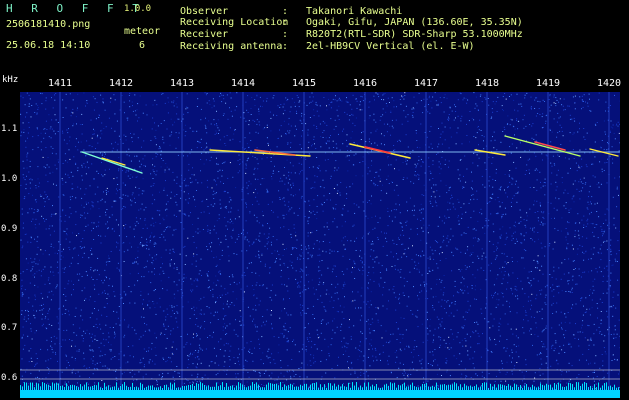  Describe the element at coordinates (142, 31) in the screenshot. I see `meteor-label: meteor` at that location.